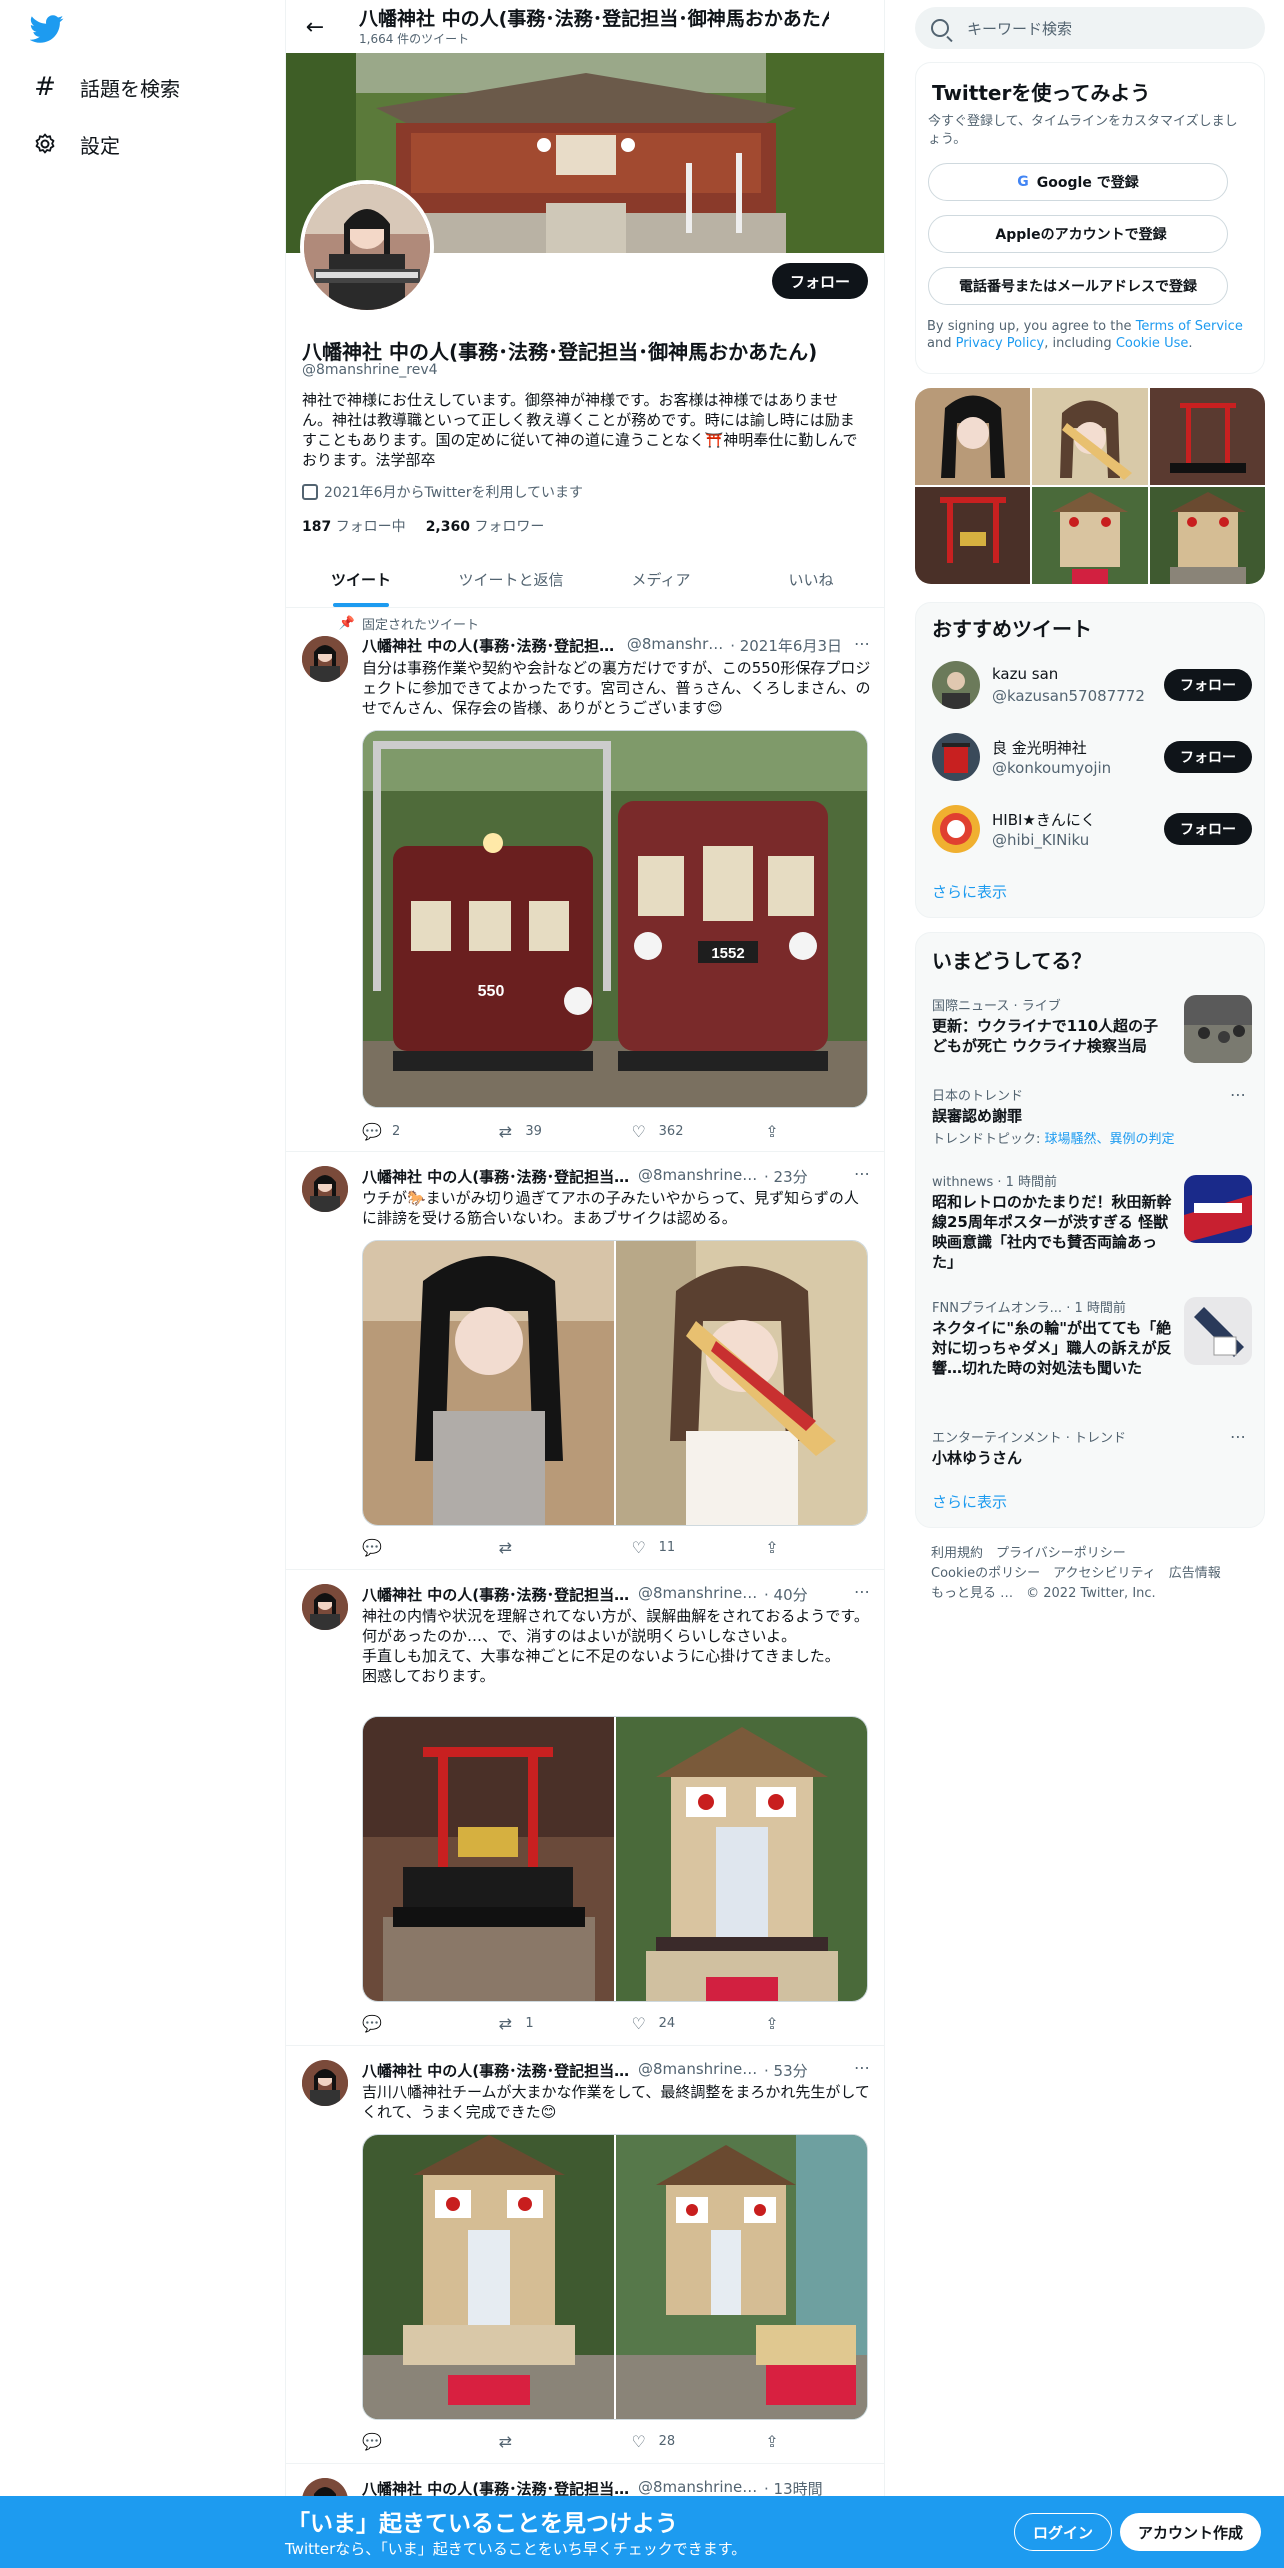 This screenshot has width=1284, height=2568. What do you see at coordinates (1092, 685) in the screenshot?
I see `recommended-user: kazu san @kazusan57087772 フォロー` at bounding box center [1092, 685].